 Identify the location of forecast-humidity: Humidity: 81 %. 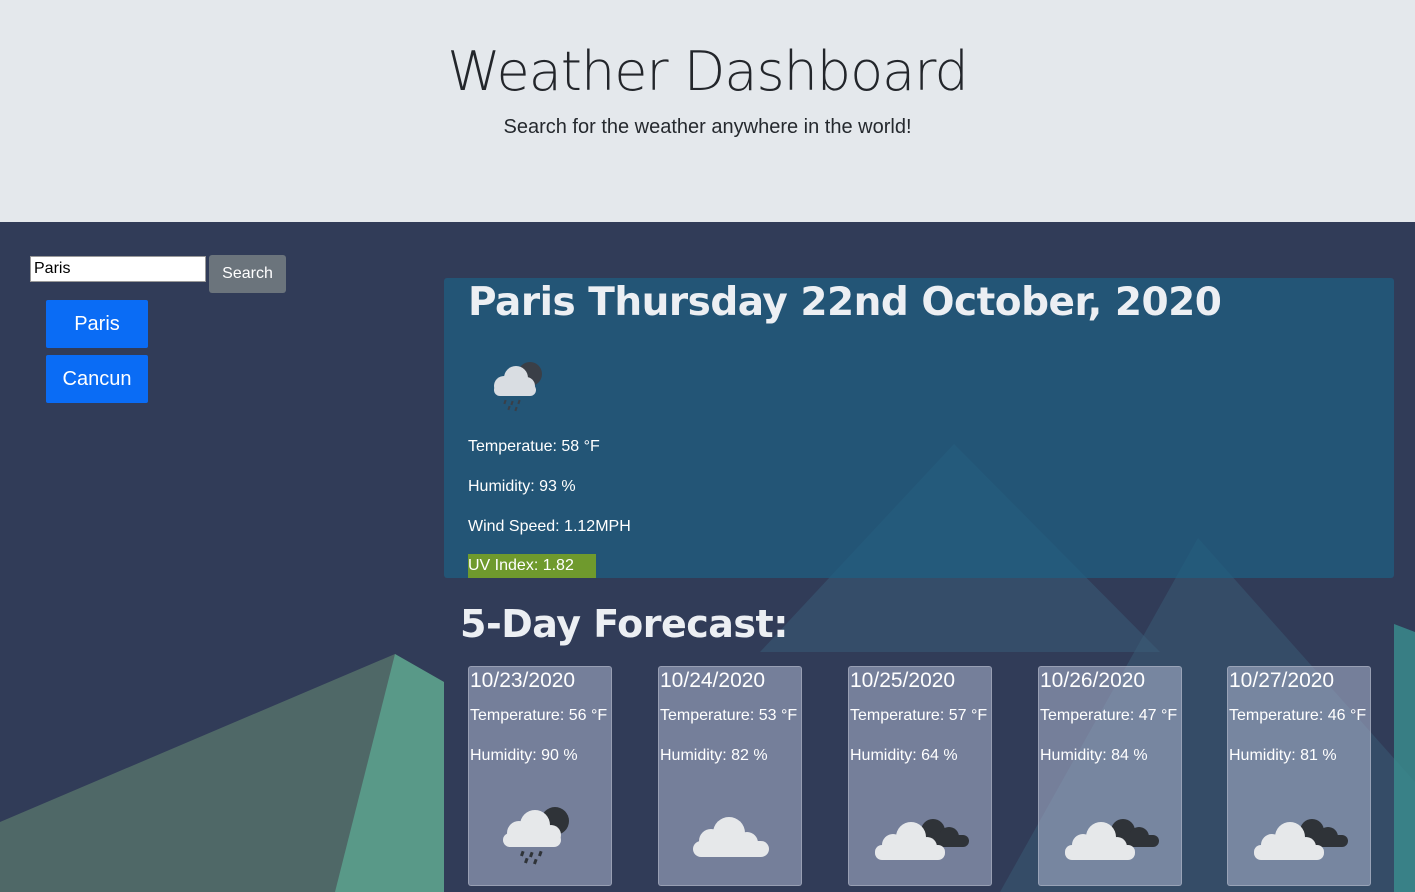
(1283, 755).